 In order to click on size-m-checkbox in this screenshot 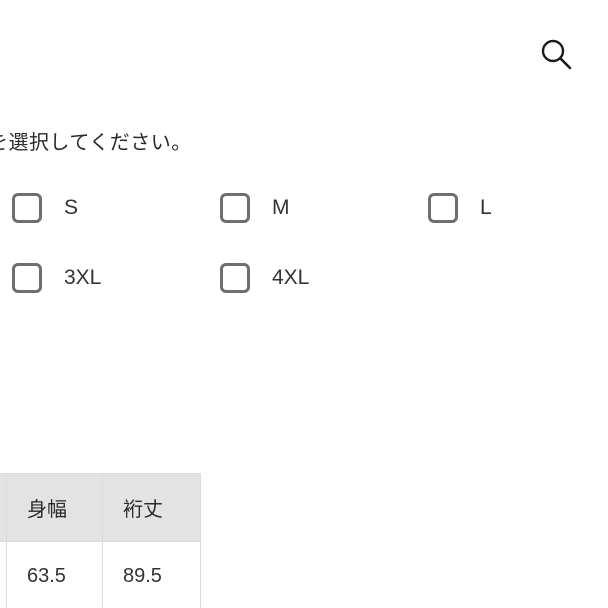, I will do `click(235, 208)`.